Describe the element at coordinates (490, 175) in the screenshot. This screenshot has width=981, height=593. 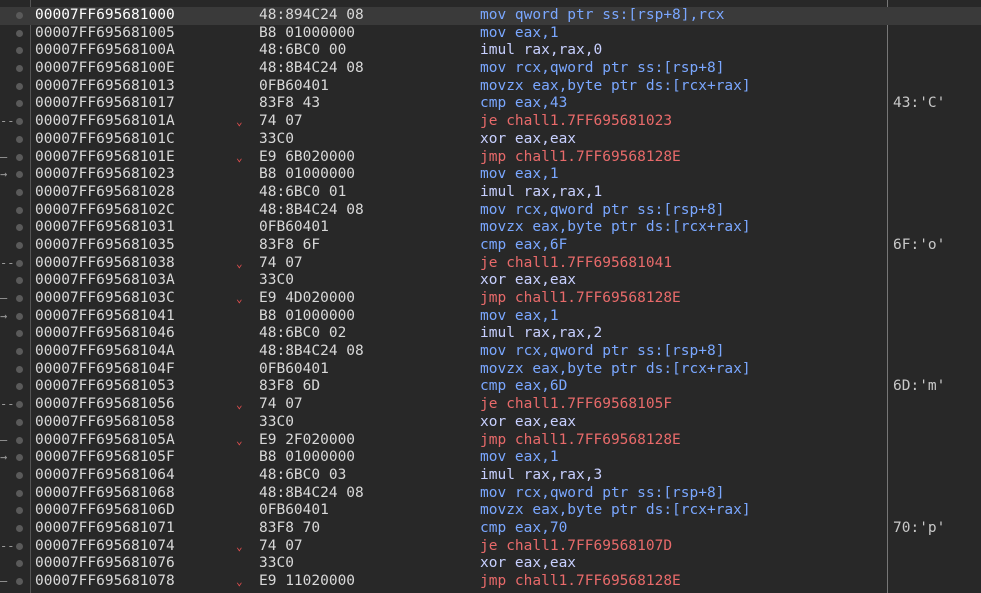
I see `disasm-row: → 00007FF695681023 B8 01000000 mov eax,1` at that location.